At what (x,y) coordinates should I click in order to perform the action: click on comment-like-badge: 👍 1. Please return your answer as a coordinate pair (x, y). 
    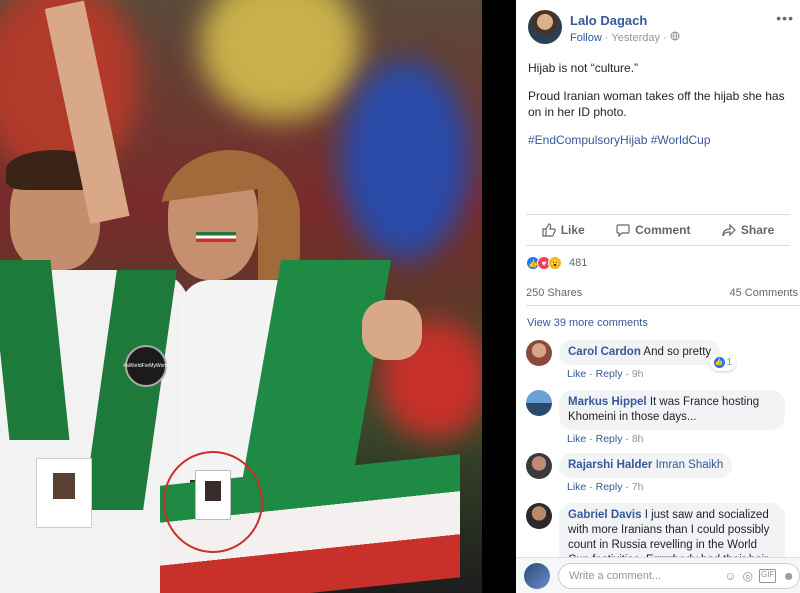
    Looking at the image, I should click on (723, 362).